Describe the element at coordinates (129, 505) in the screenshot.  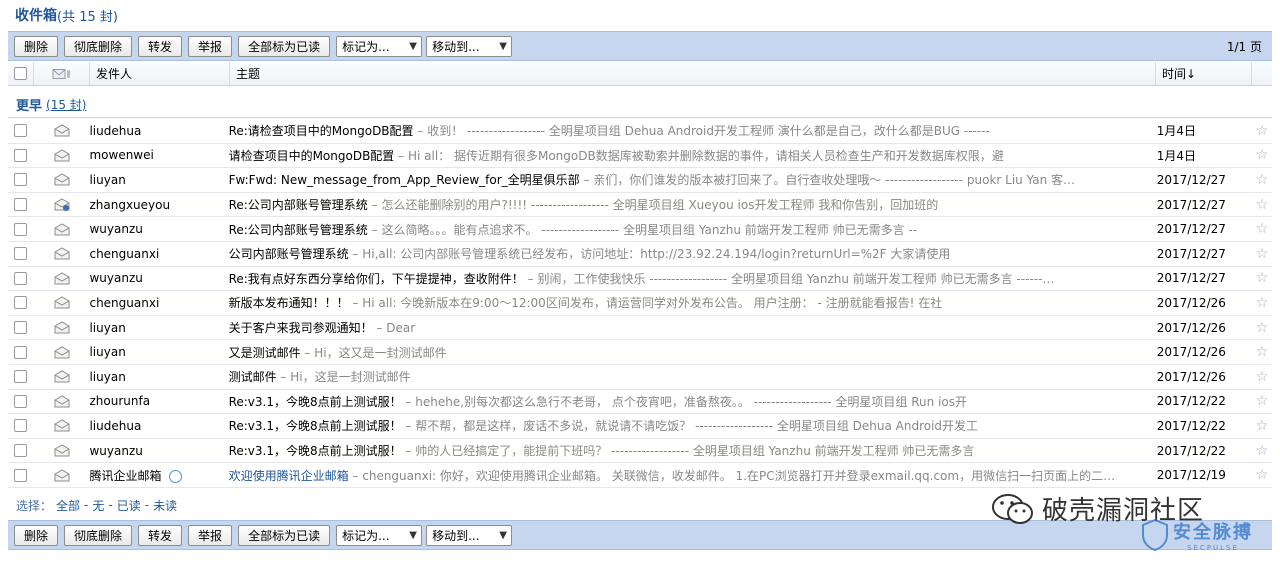
I see `select-read-link: 已读` at that location.